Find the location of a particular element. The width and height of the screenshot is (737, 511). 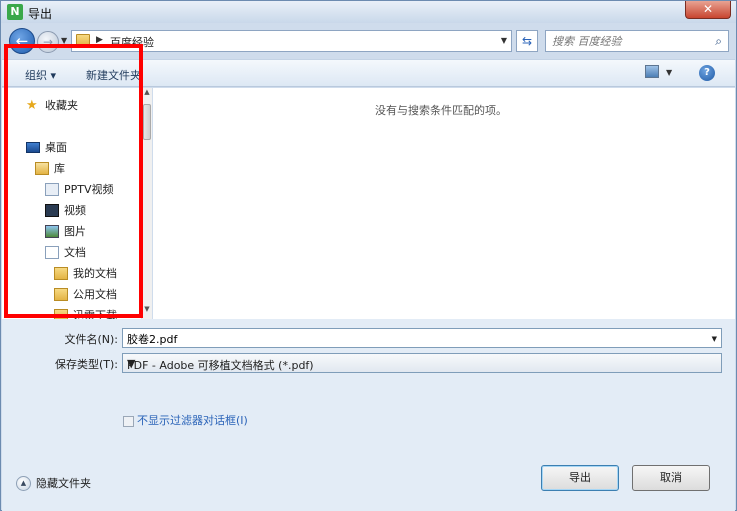

address-bar: ▶ 百度经验 ▼ is located at coordinates (291, 41).